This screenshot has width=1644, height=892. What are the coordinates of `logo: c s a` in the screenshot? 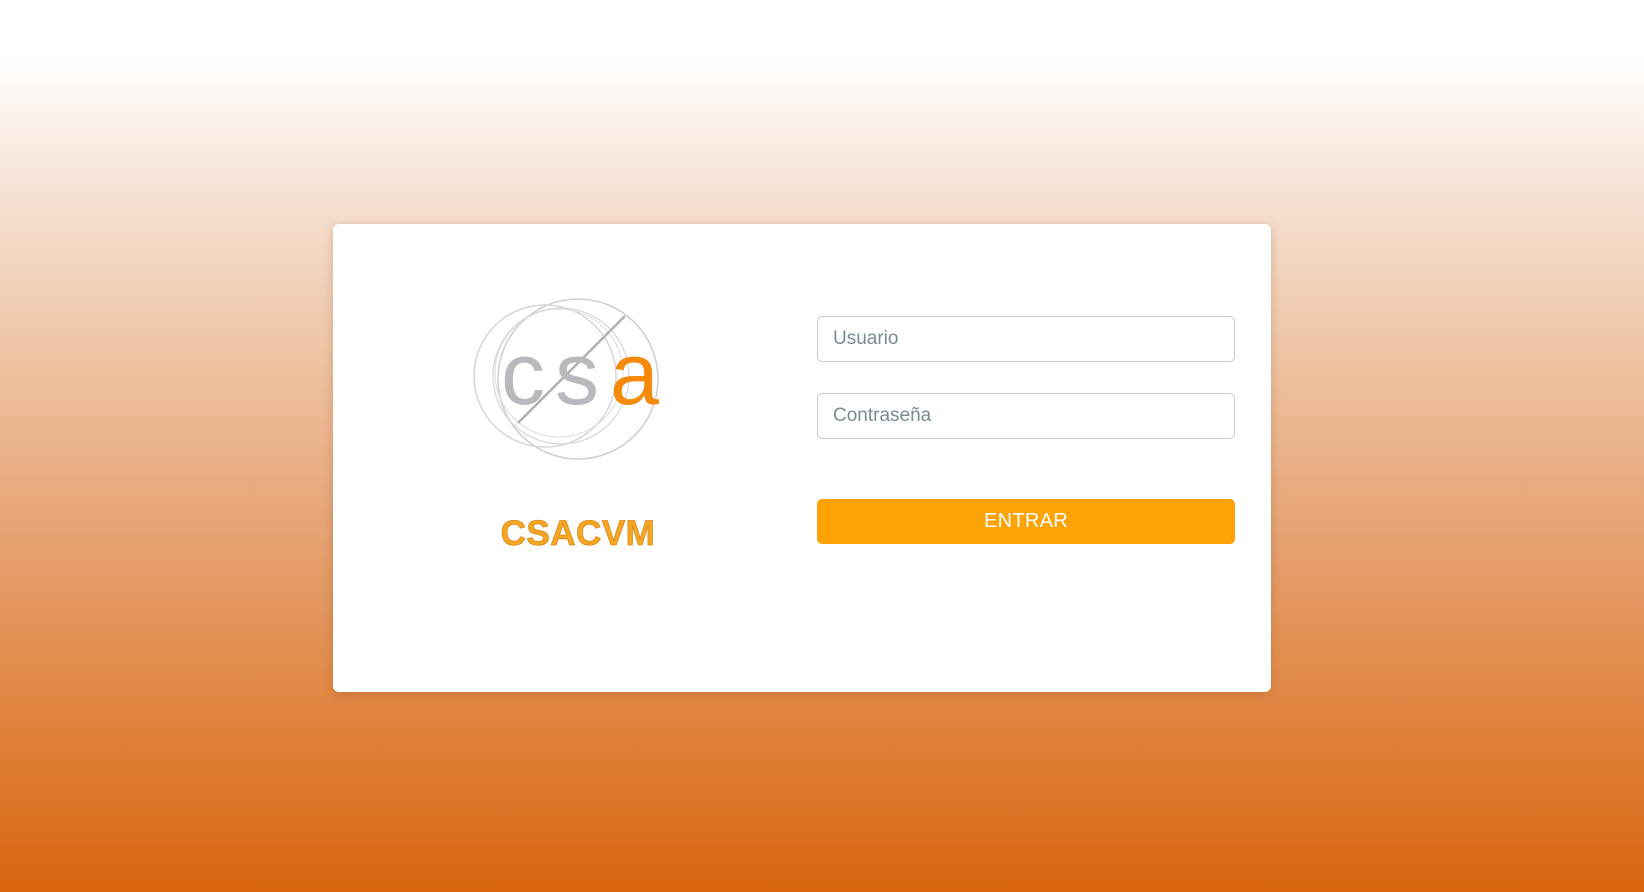 It's located at (583, 384).